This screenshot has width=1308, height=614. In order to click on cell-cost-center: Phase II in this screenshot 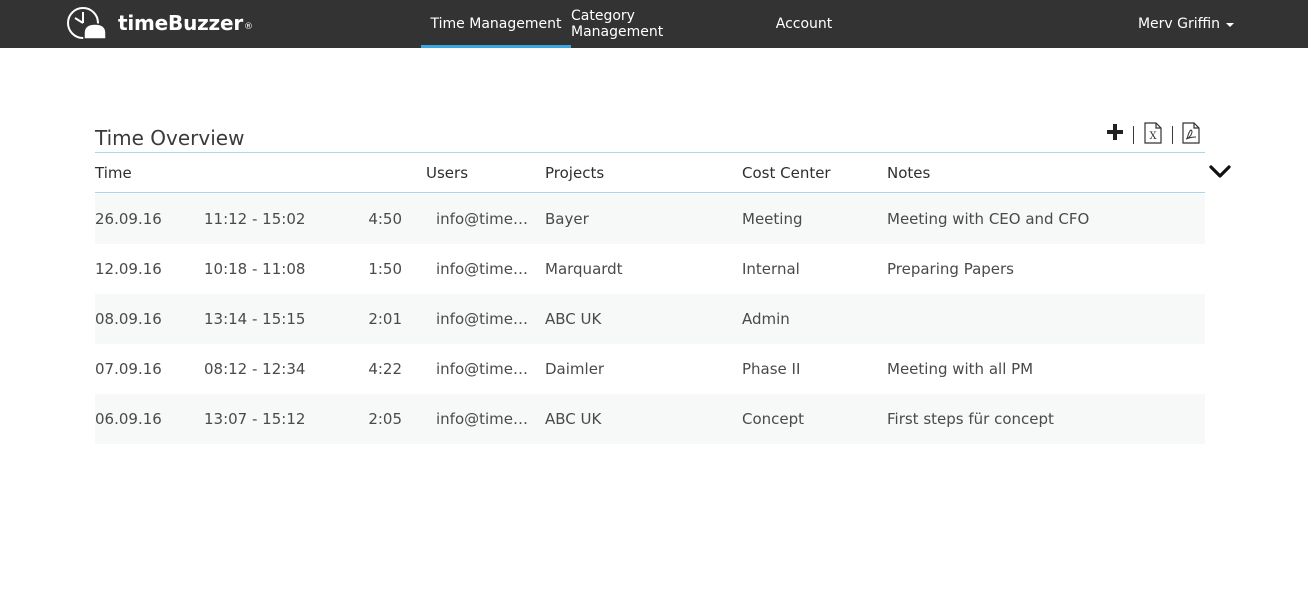, I will do `click(771, 369)`.